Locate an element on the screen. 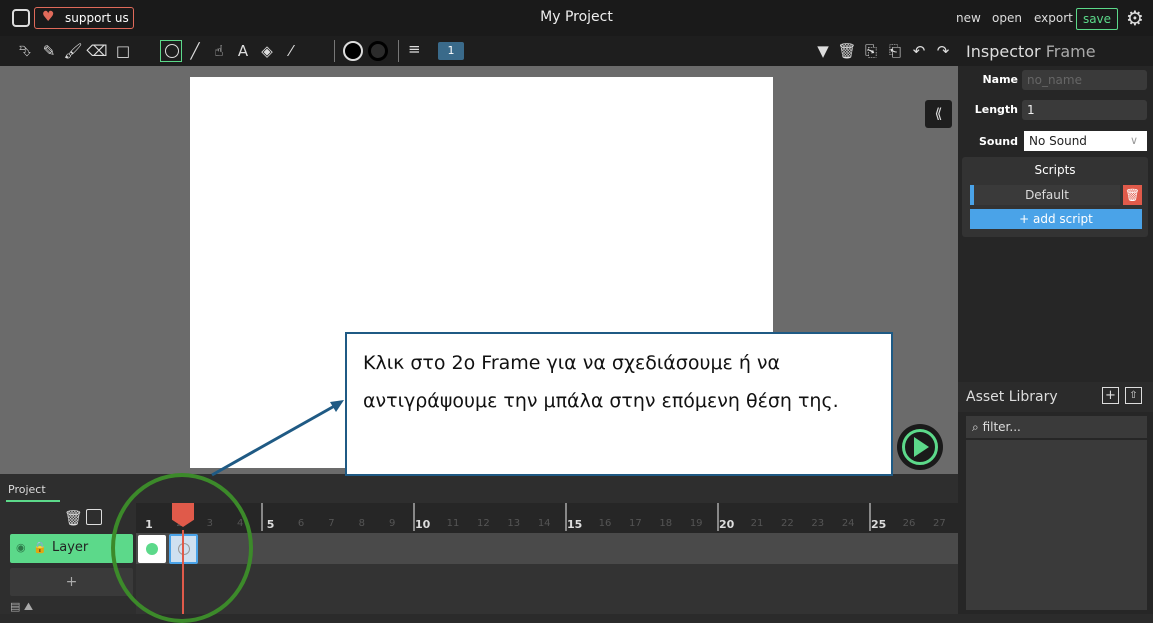 The image size is (1153, 623). frame-number: 24 is located at coordinates (848, 523).